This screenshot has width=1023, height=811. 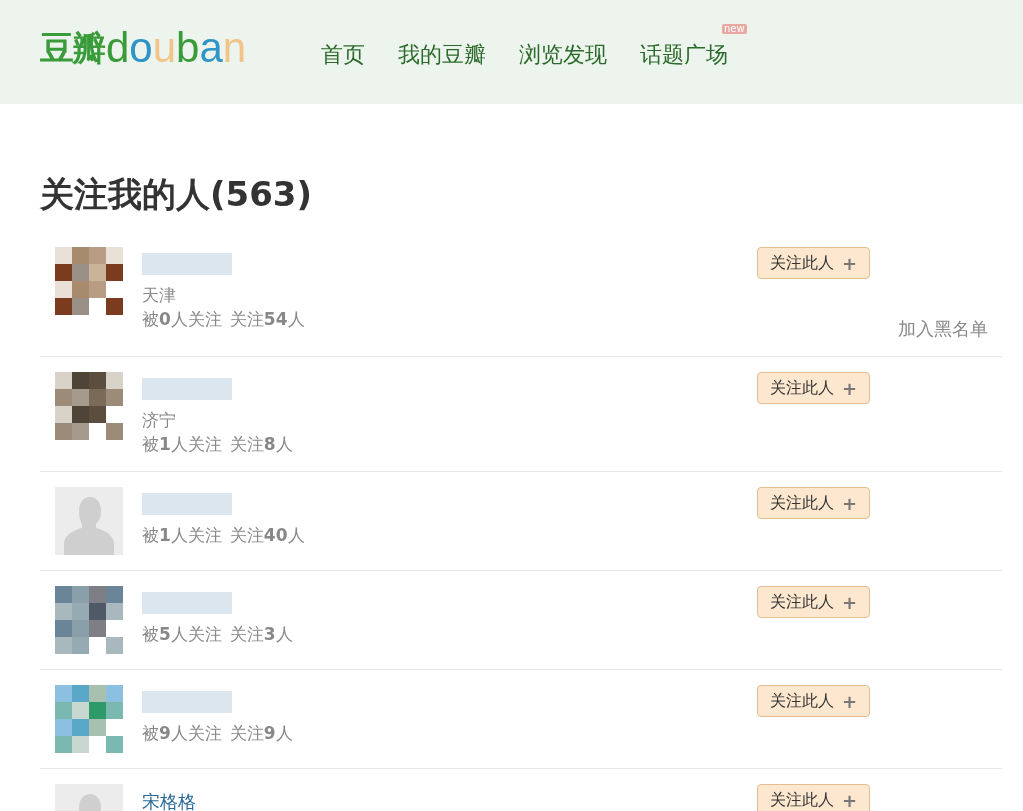 I want to click on logo-chinese: 豆瓣, so click(x=72, y=48).